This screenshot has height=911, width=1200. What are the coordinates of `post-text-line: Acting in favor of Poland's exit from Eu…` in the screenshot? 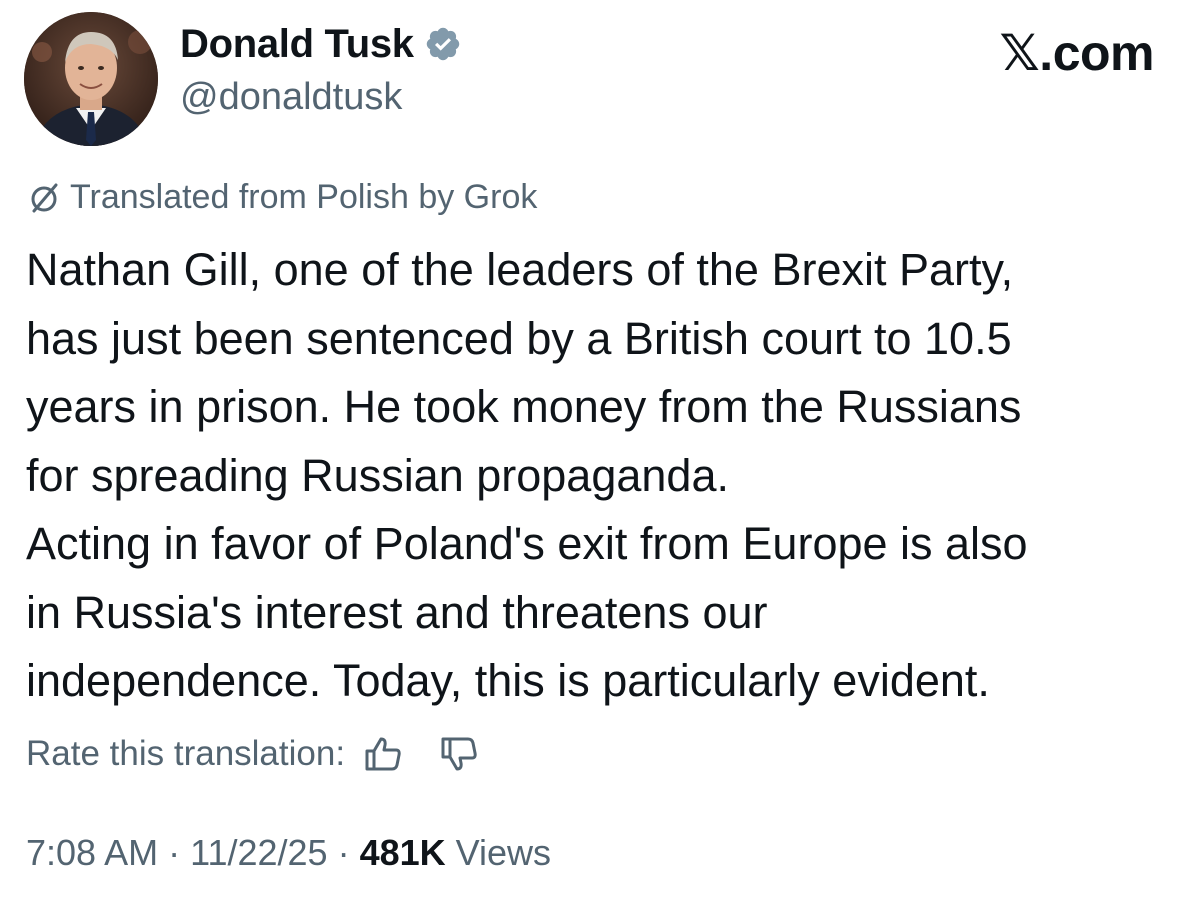 It's located at (527, 543).